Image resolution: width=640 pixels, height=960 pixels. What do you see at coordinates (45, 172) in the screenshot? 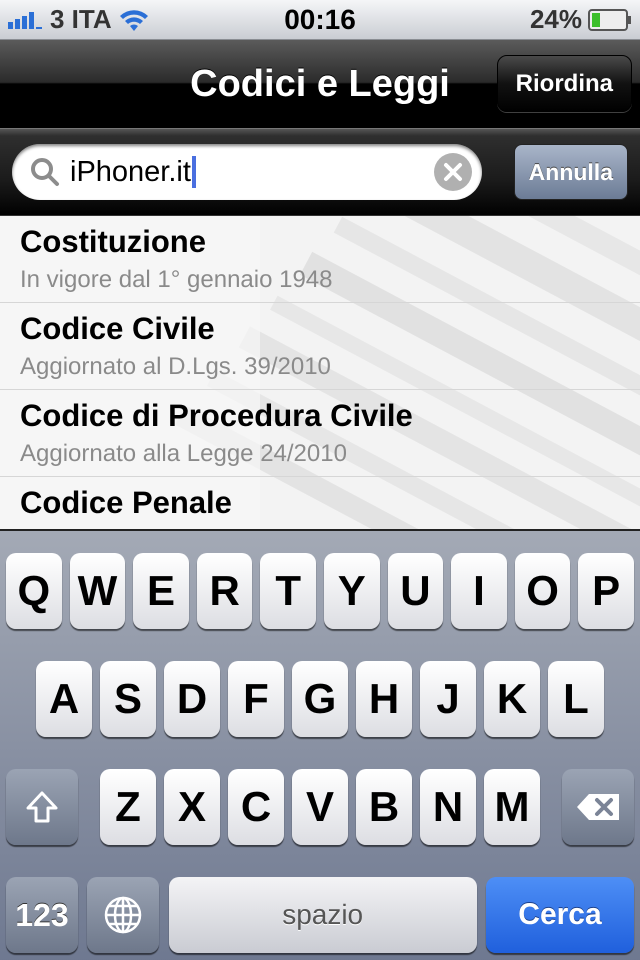
I see `search-icon` at bounding box center [45, 172].